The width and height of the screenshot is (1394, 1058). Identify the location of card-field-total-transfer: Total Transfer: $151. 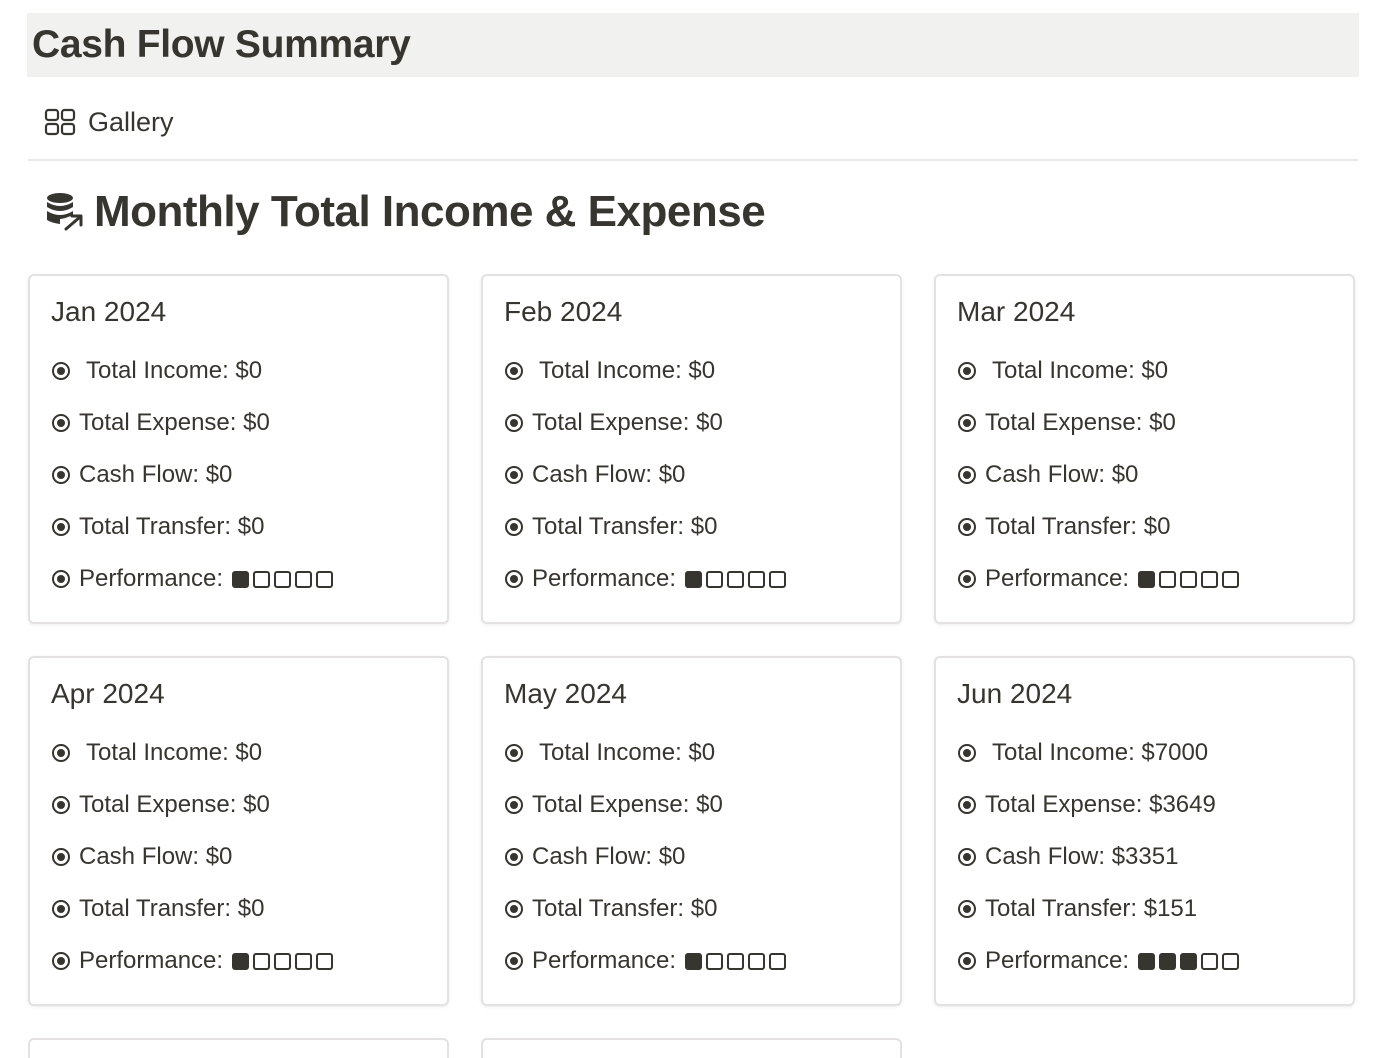
(1077, 909).